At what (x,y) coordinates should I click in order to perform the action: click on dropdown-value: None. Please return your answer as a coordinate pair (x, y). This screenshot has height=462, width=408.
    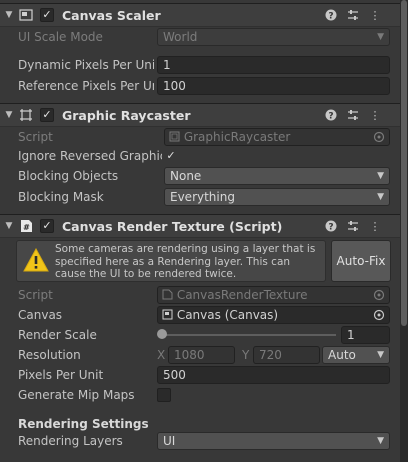
    Looking at the image, I should click on (186, 176).